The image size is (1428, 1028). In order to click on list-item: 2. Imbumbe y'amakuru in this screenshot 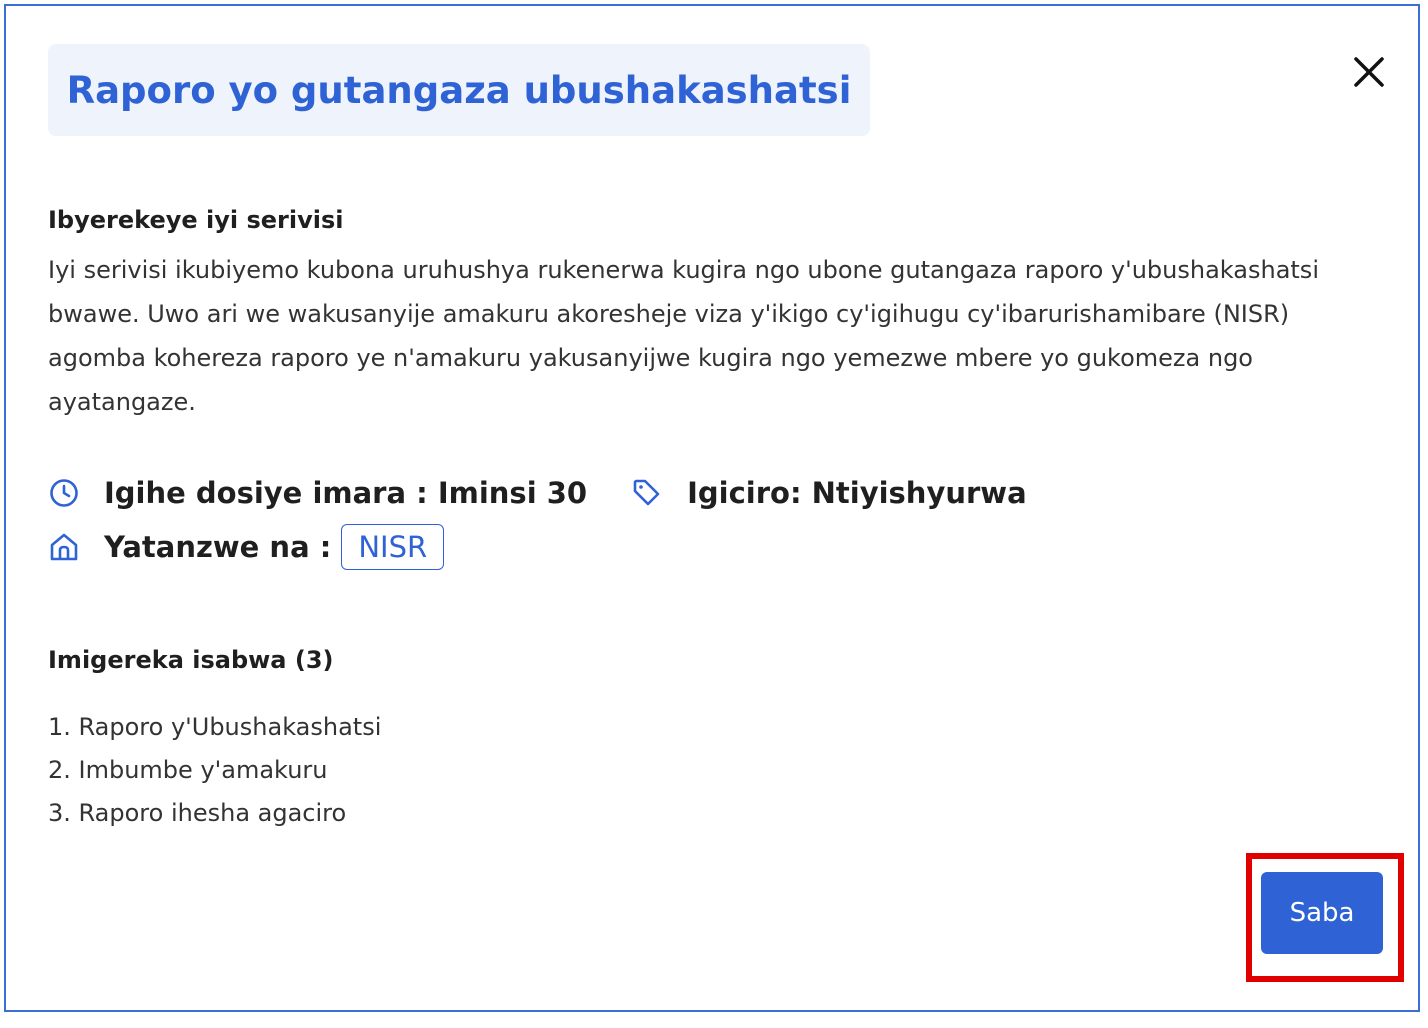, I will do `click(188, 770)`.